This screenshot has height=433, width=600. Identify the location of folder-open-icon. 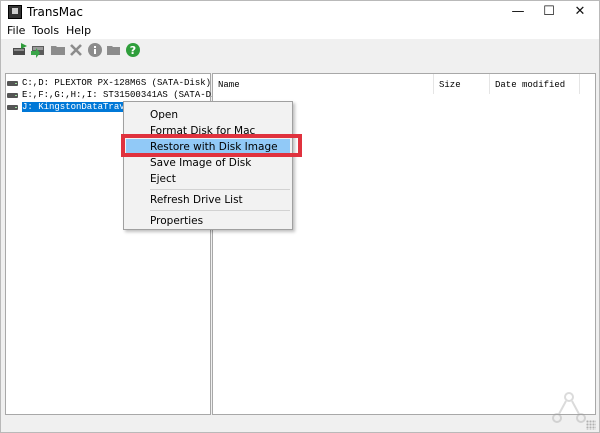
(114, 50).